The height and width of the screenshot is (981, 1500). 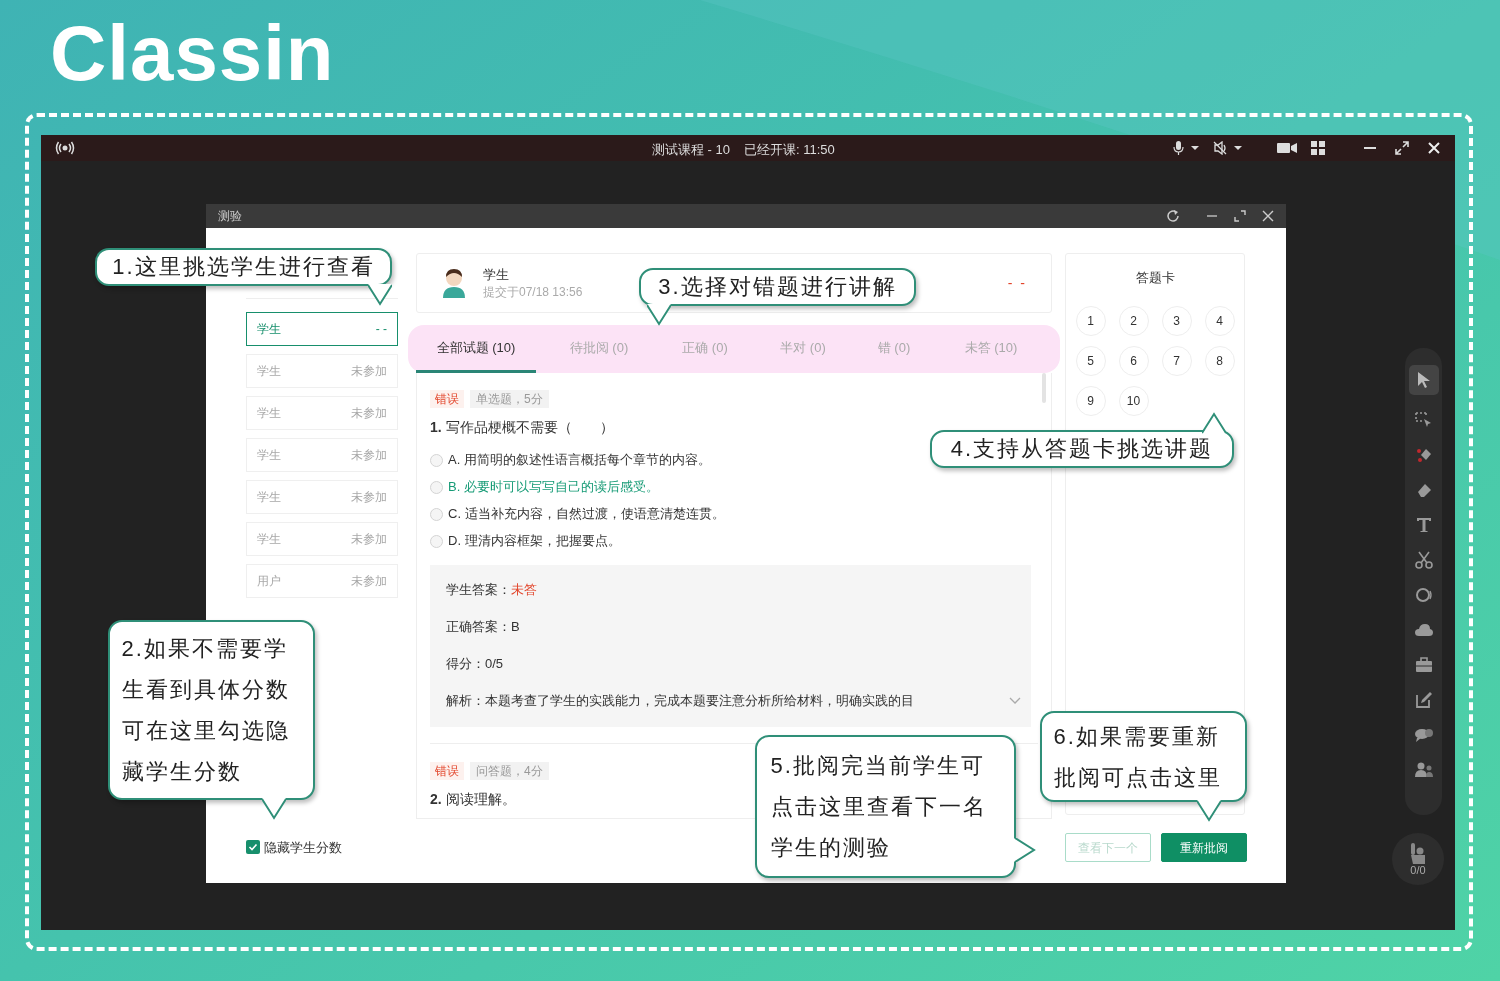 What do you see at coordinates (509, 399) in the screenshot?
I see `question-type-tag: 单选题，5分` at bounding box center [509, 399].